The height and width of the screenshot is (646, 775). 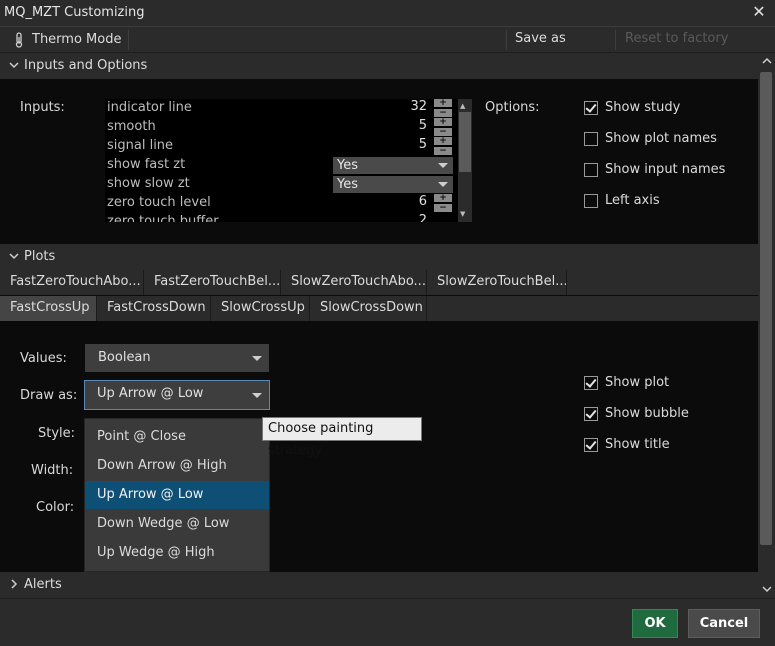 What do you see at coordinates (767, 589) in the screenshot?
I see `scroll-down-icon` at bounding box center [767, 589].